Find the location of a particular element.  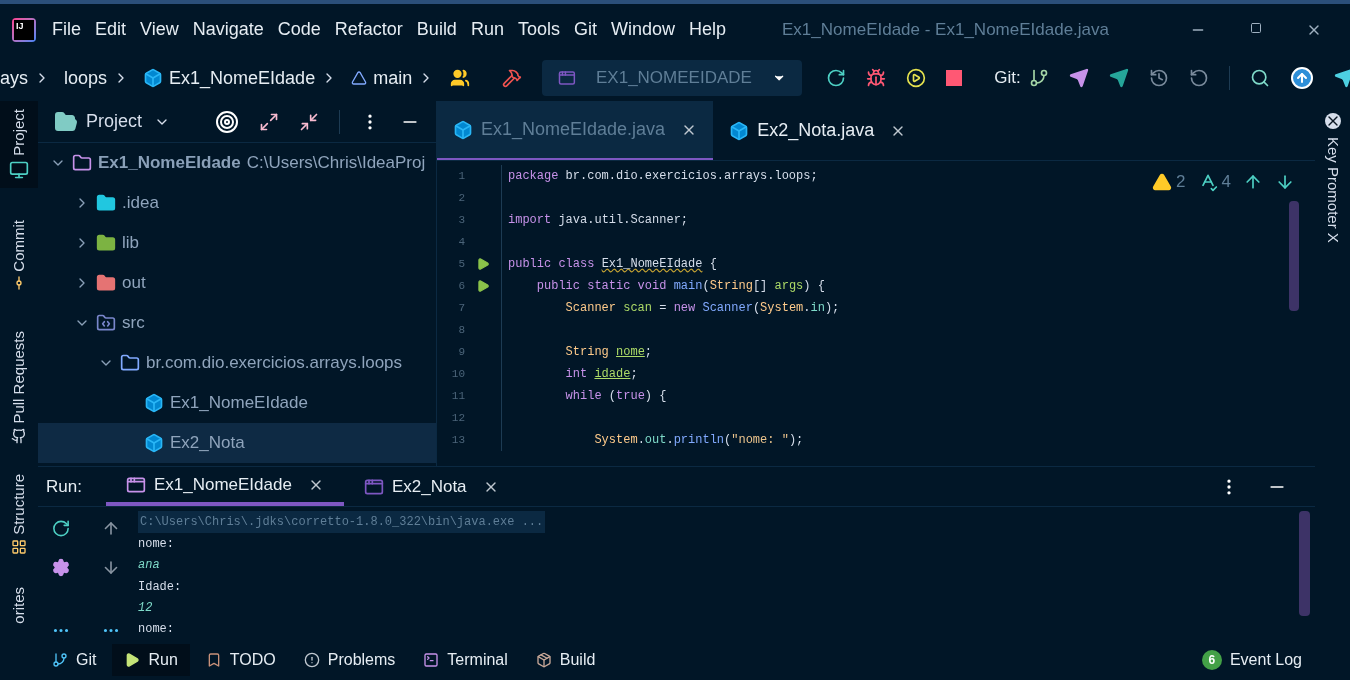

alert-icon is located at coordinates (311, 660).